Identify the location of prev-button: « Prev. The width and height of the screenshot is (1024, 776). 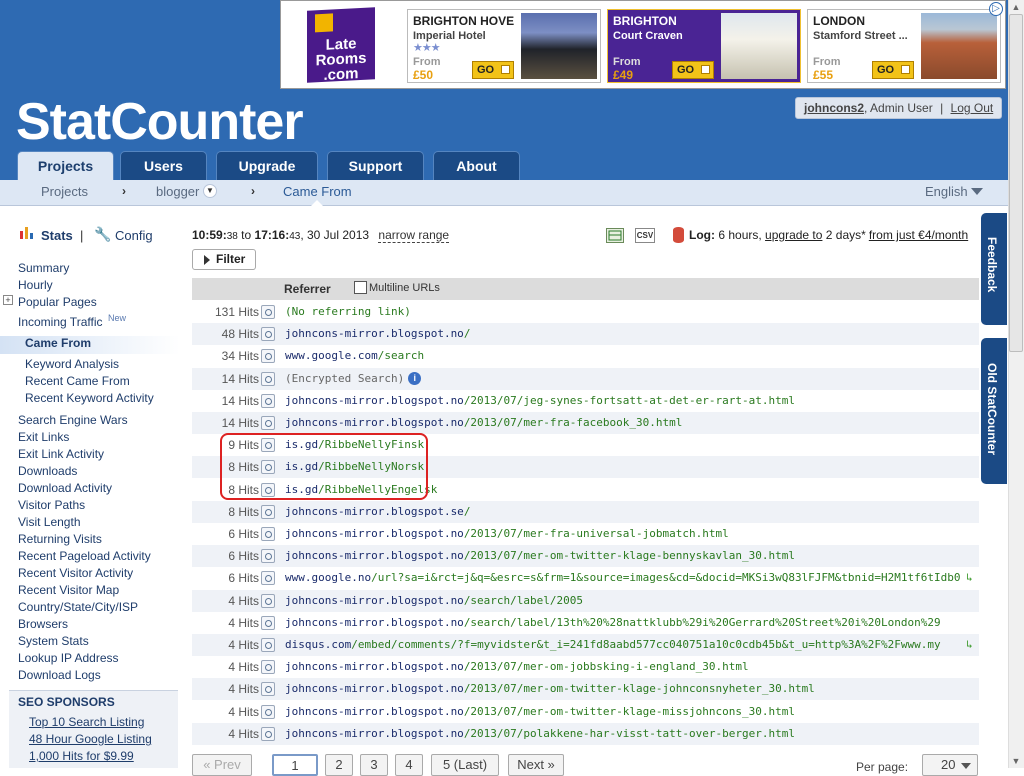
(222, 765).